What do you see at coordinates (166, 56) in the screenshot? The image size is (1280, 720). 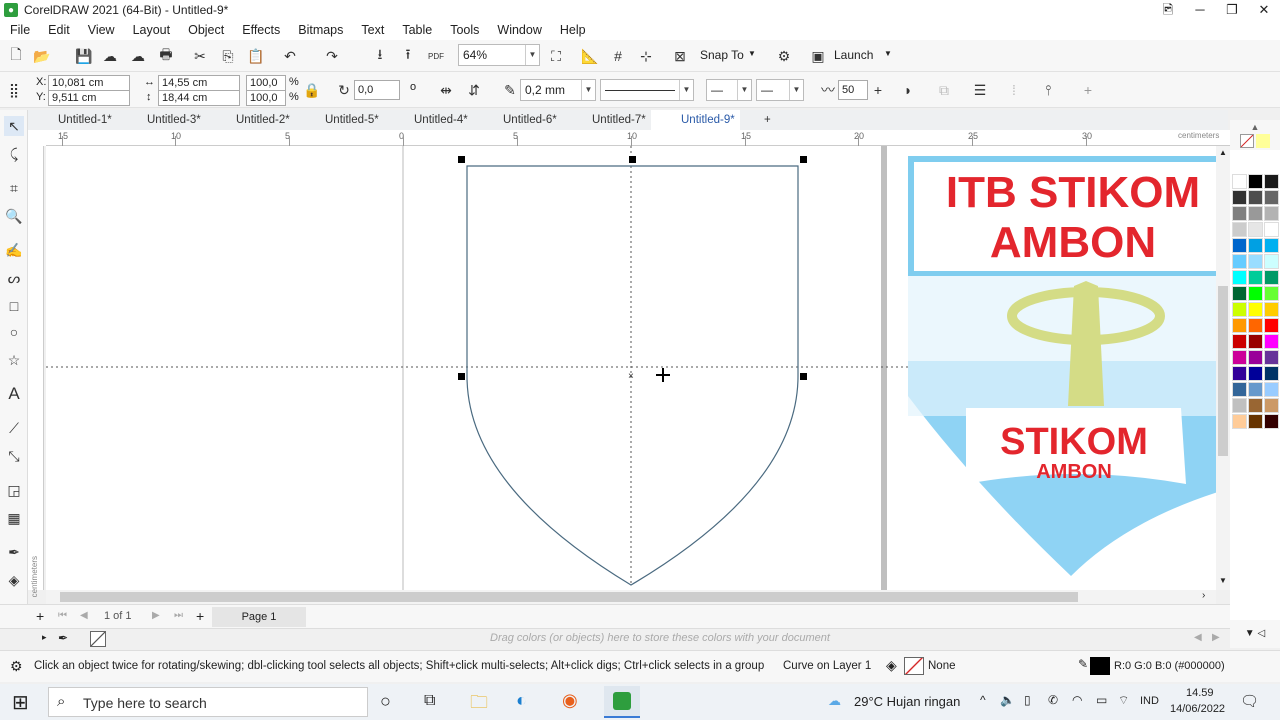 I see `print-icon: 🖶` at bounding box center [166, 56].